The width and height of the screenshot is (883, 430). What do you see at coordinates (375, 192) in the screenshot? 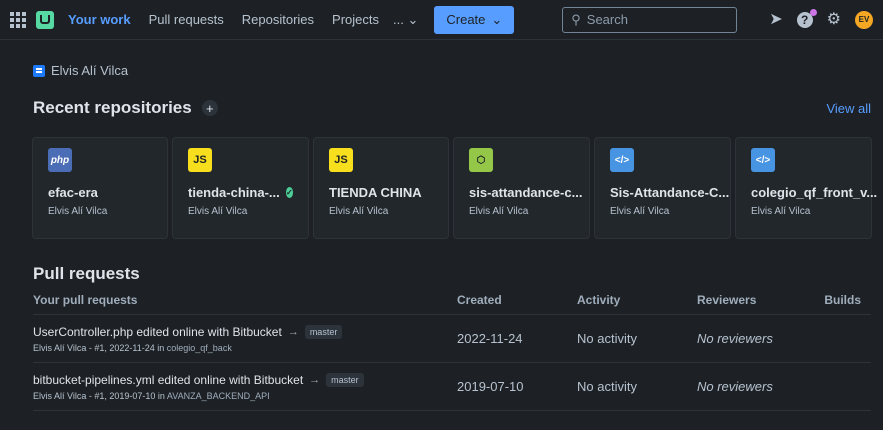
I see `repo-name: TIENDA CHINA` at bounding box center [375, 192].